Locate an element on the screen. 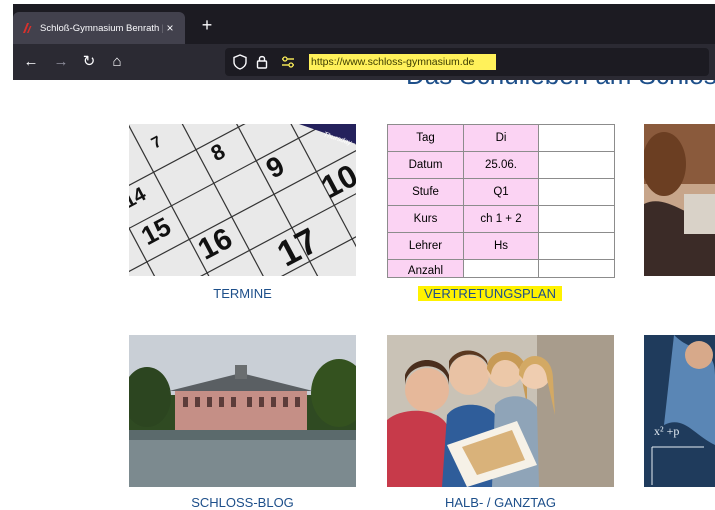 This screenshot has width=715, height=510. tab-close-icon: × is located at coordinates (170, 28).